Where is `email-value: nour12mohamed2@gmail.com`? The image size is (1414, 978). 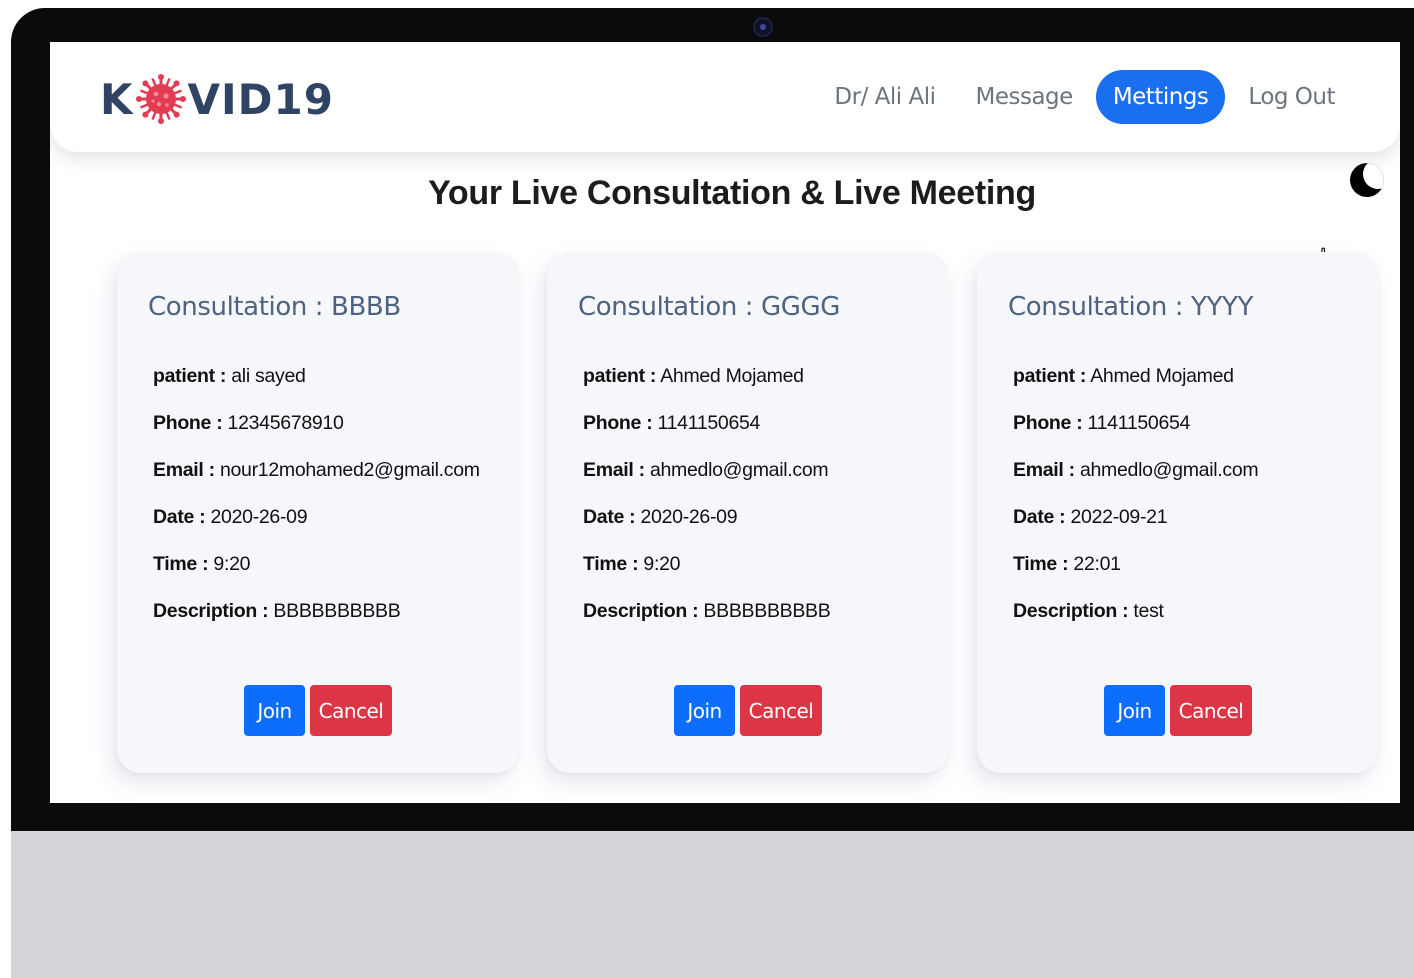 email-value: nour12mohamed2@gmail.com is located at coordinates (349, 470).